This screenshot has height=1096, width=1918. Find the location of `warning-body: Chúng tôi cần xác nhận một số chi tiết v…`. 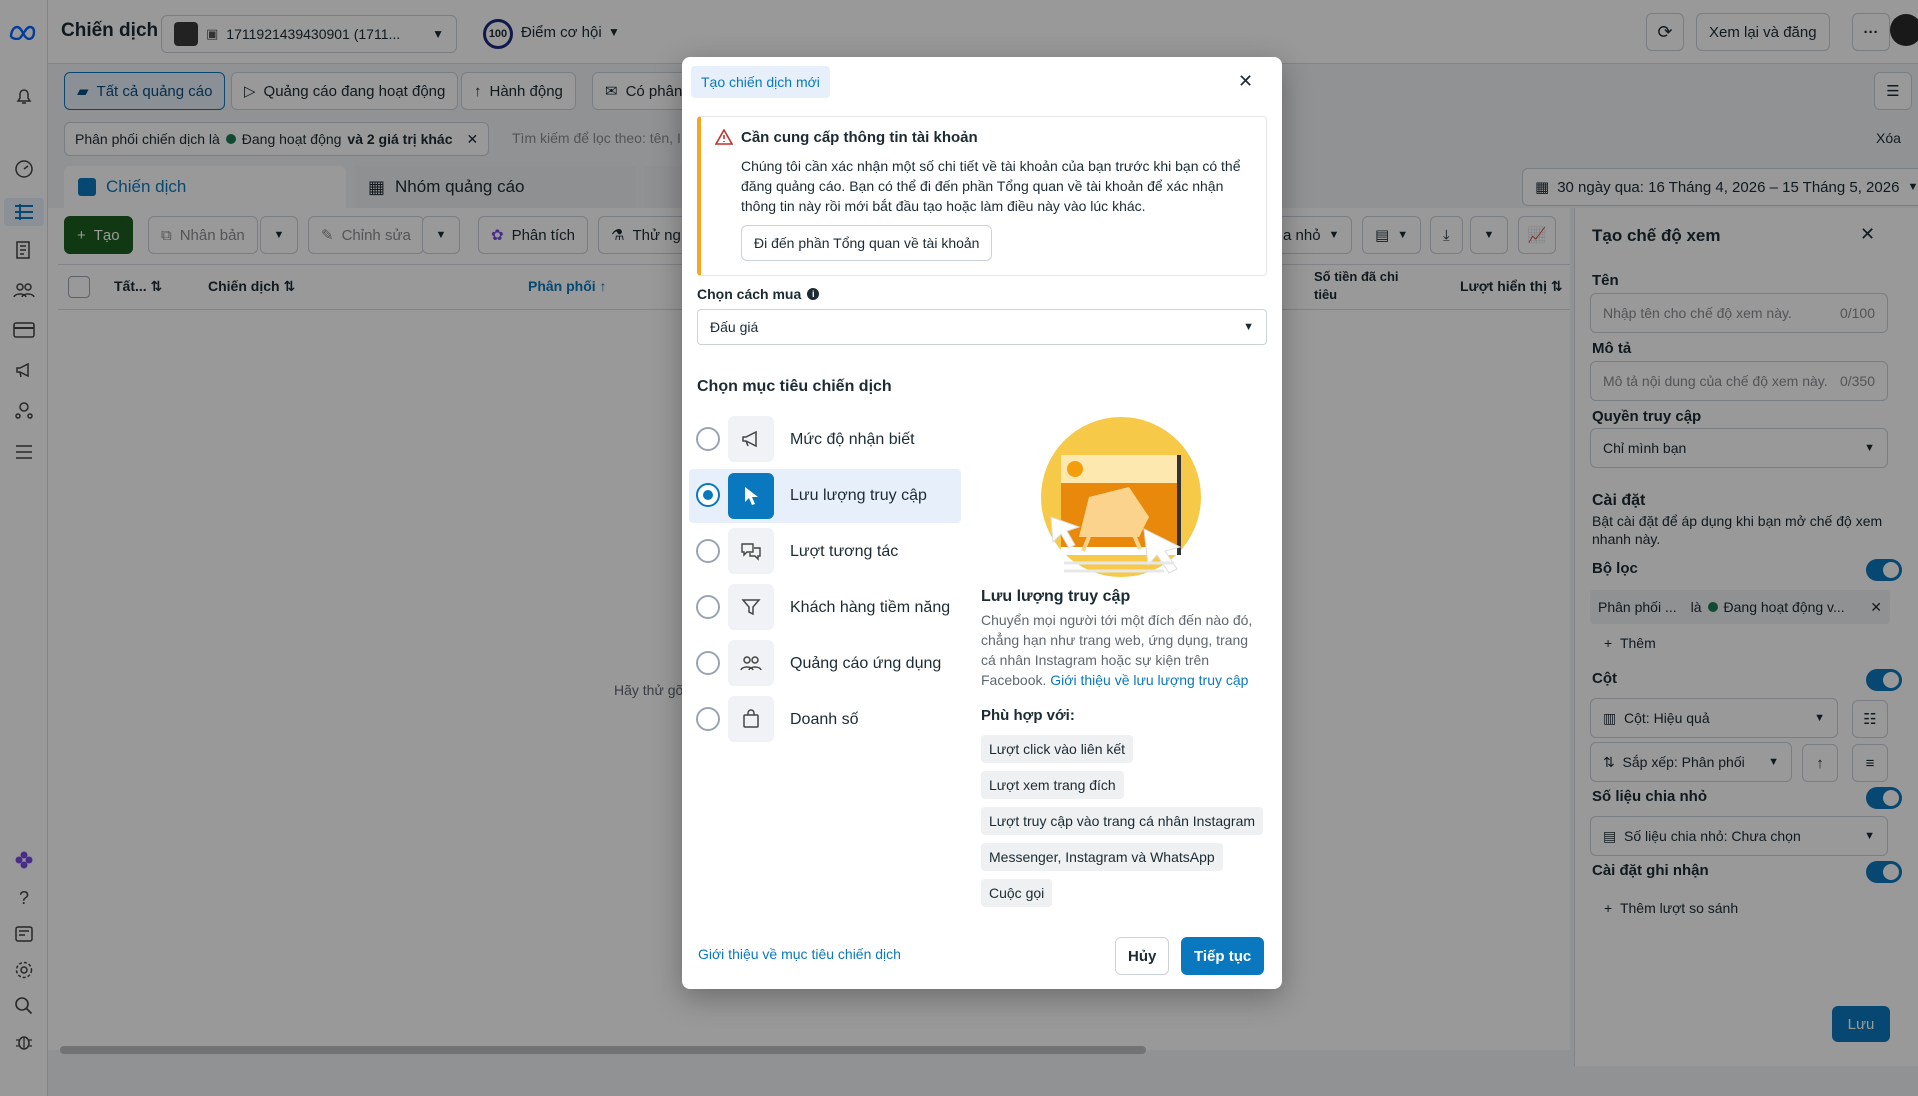

warning-body: Chúng tôi cần xác nhận một số chi tiết v… is located at coordinates (991, 186).